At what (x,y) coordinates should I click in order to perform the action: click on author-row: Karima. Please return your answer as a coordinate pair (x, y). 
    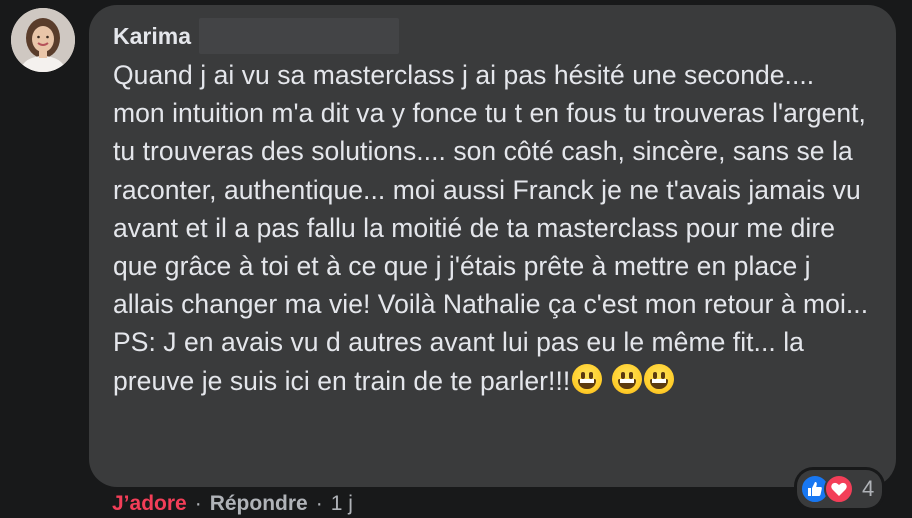
    Looking at the image, I should click on (494, 36).